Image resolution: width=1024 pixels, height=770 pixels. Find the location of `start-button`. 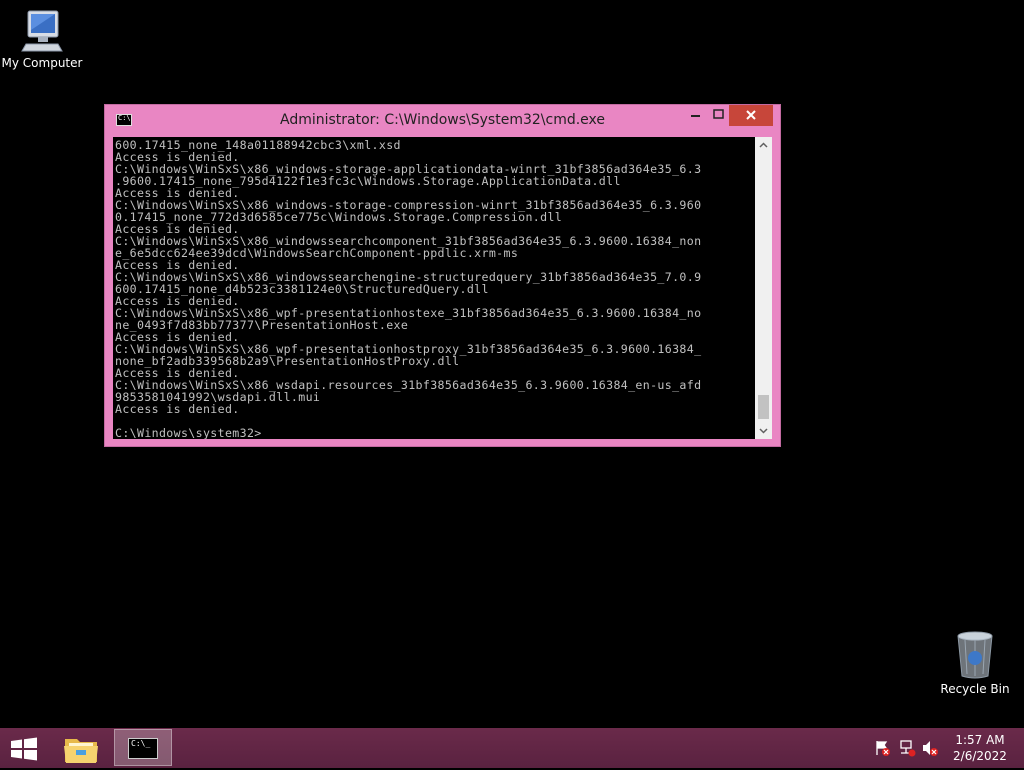

start-button is located at coordinates (24, 749).